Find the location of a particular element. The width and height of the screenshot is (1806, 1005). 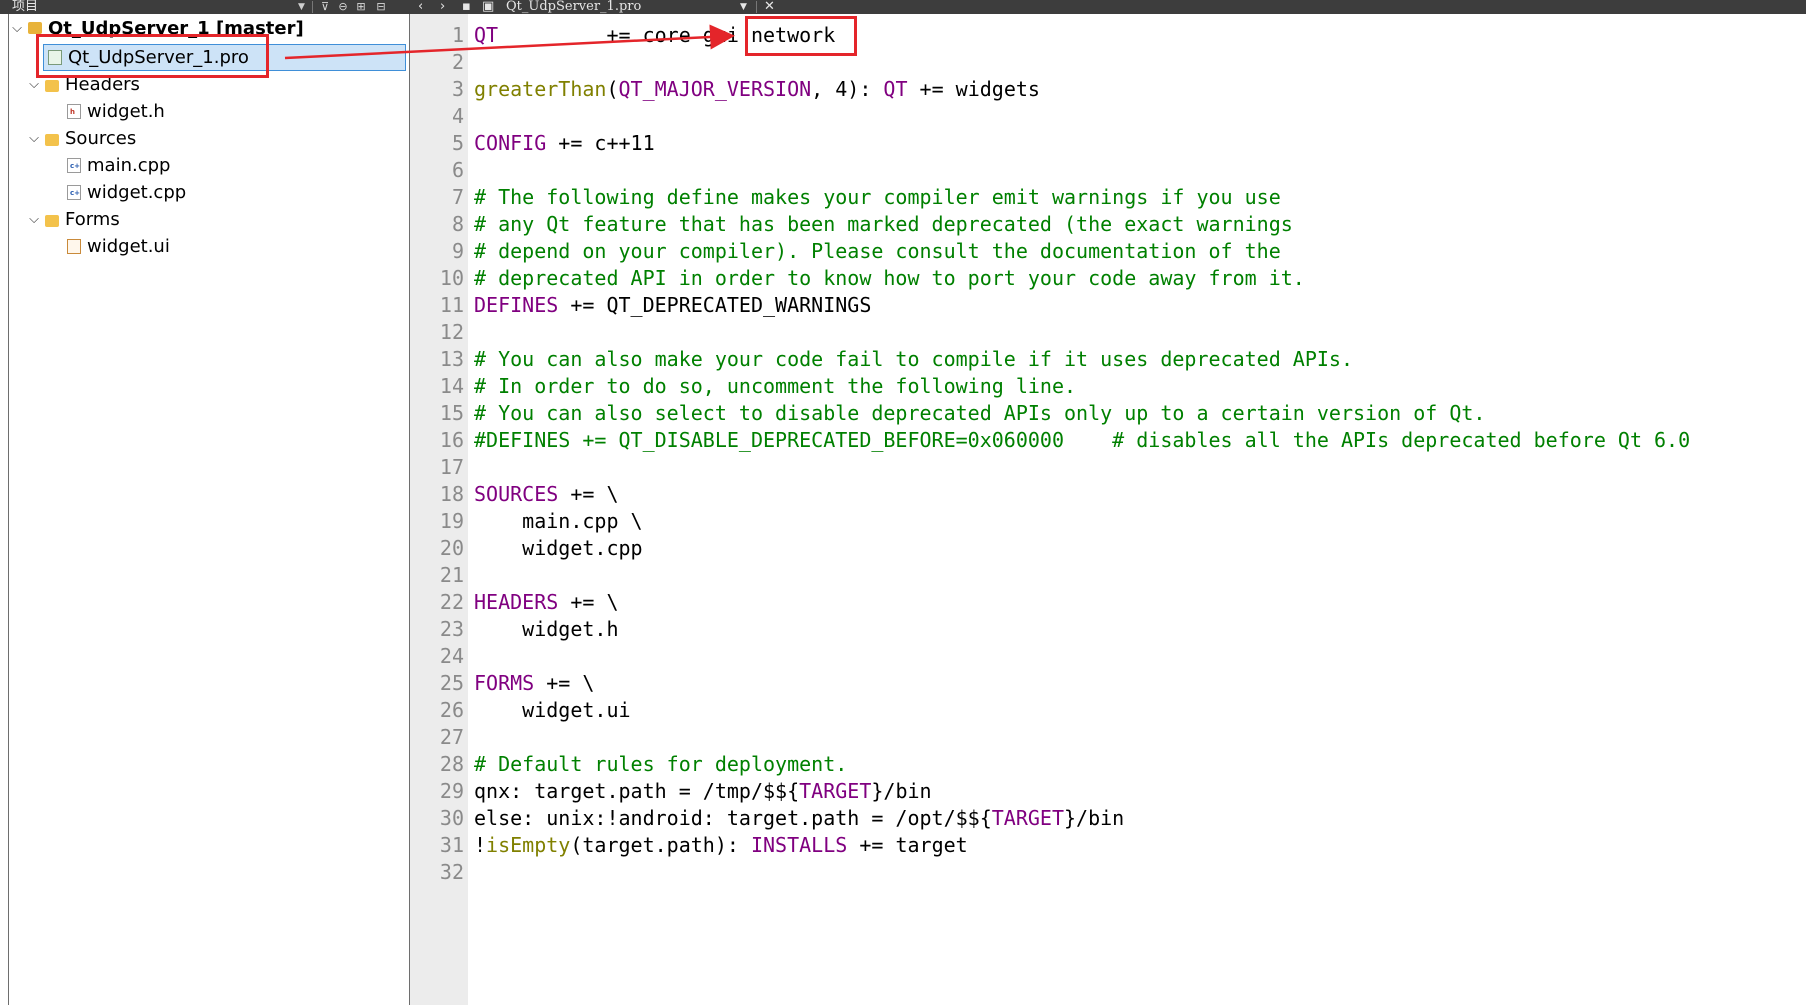

code-token: widget.ui is located at coordinates (552, 710).